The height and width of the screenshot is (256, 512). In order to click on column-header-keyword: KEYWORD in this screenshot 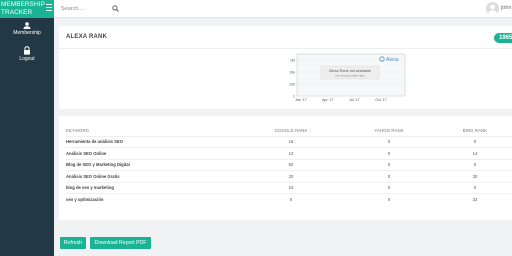, I will do `click(154, 131)`.